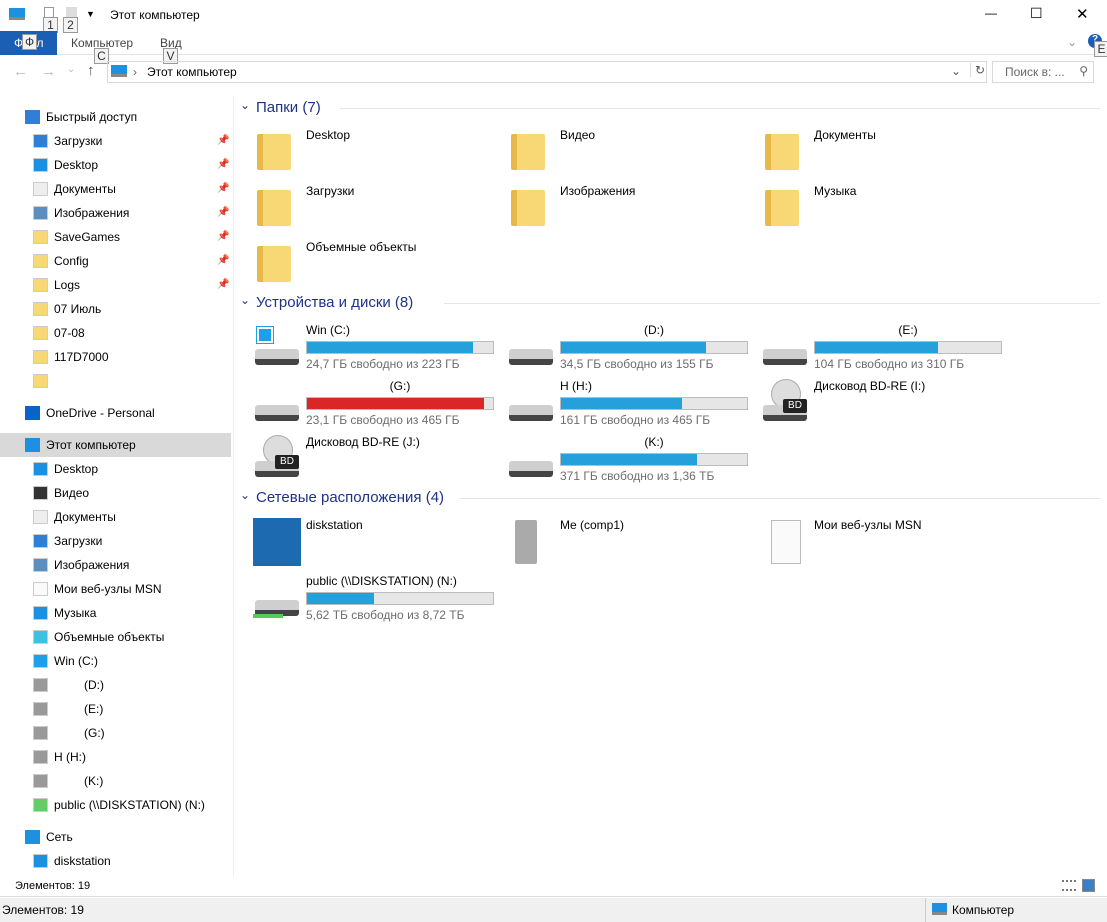  Describe the element at coordinates (365, 461) in the screenshot. I see `drive-tile: BD Дисковод BD-RE (J:)` at that location.